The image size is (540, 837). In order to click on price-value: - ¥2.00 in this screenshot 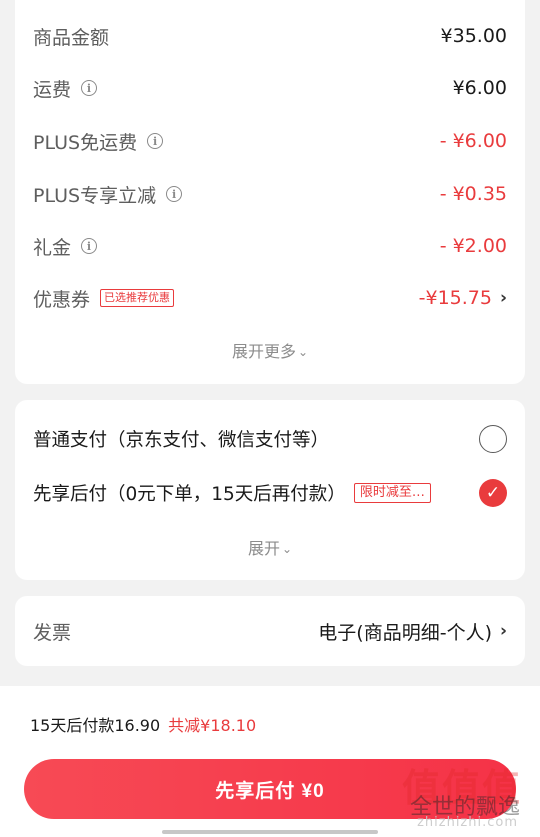, I will do `click(473, 246)`.